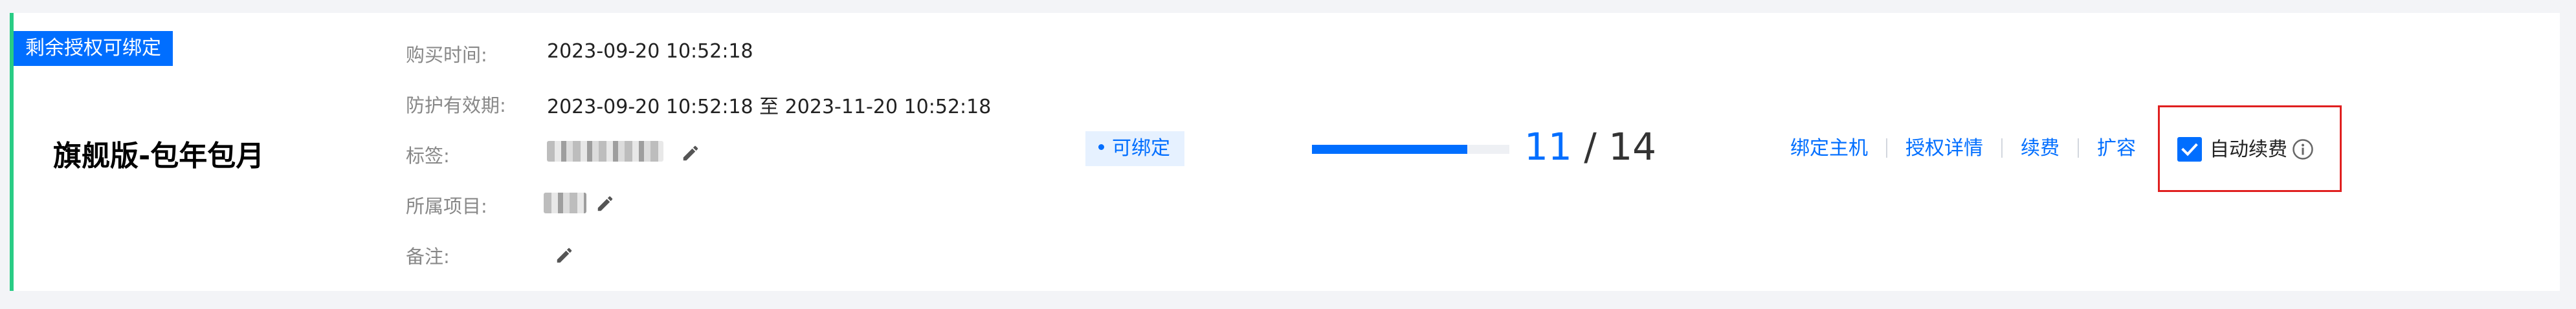 This screenshot has height=309, width=2576. I want to click on total-count: 14, so click(1632, 147).